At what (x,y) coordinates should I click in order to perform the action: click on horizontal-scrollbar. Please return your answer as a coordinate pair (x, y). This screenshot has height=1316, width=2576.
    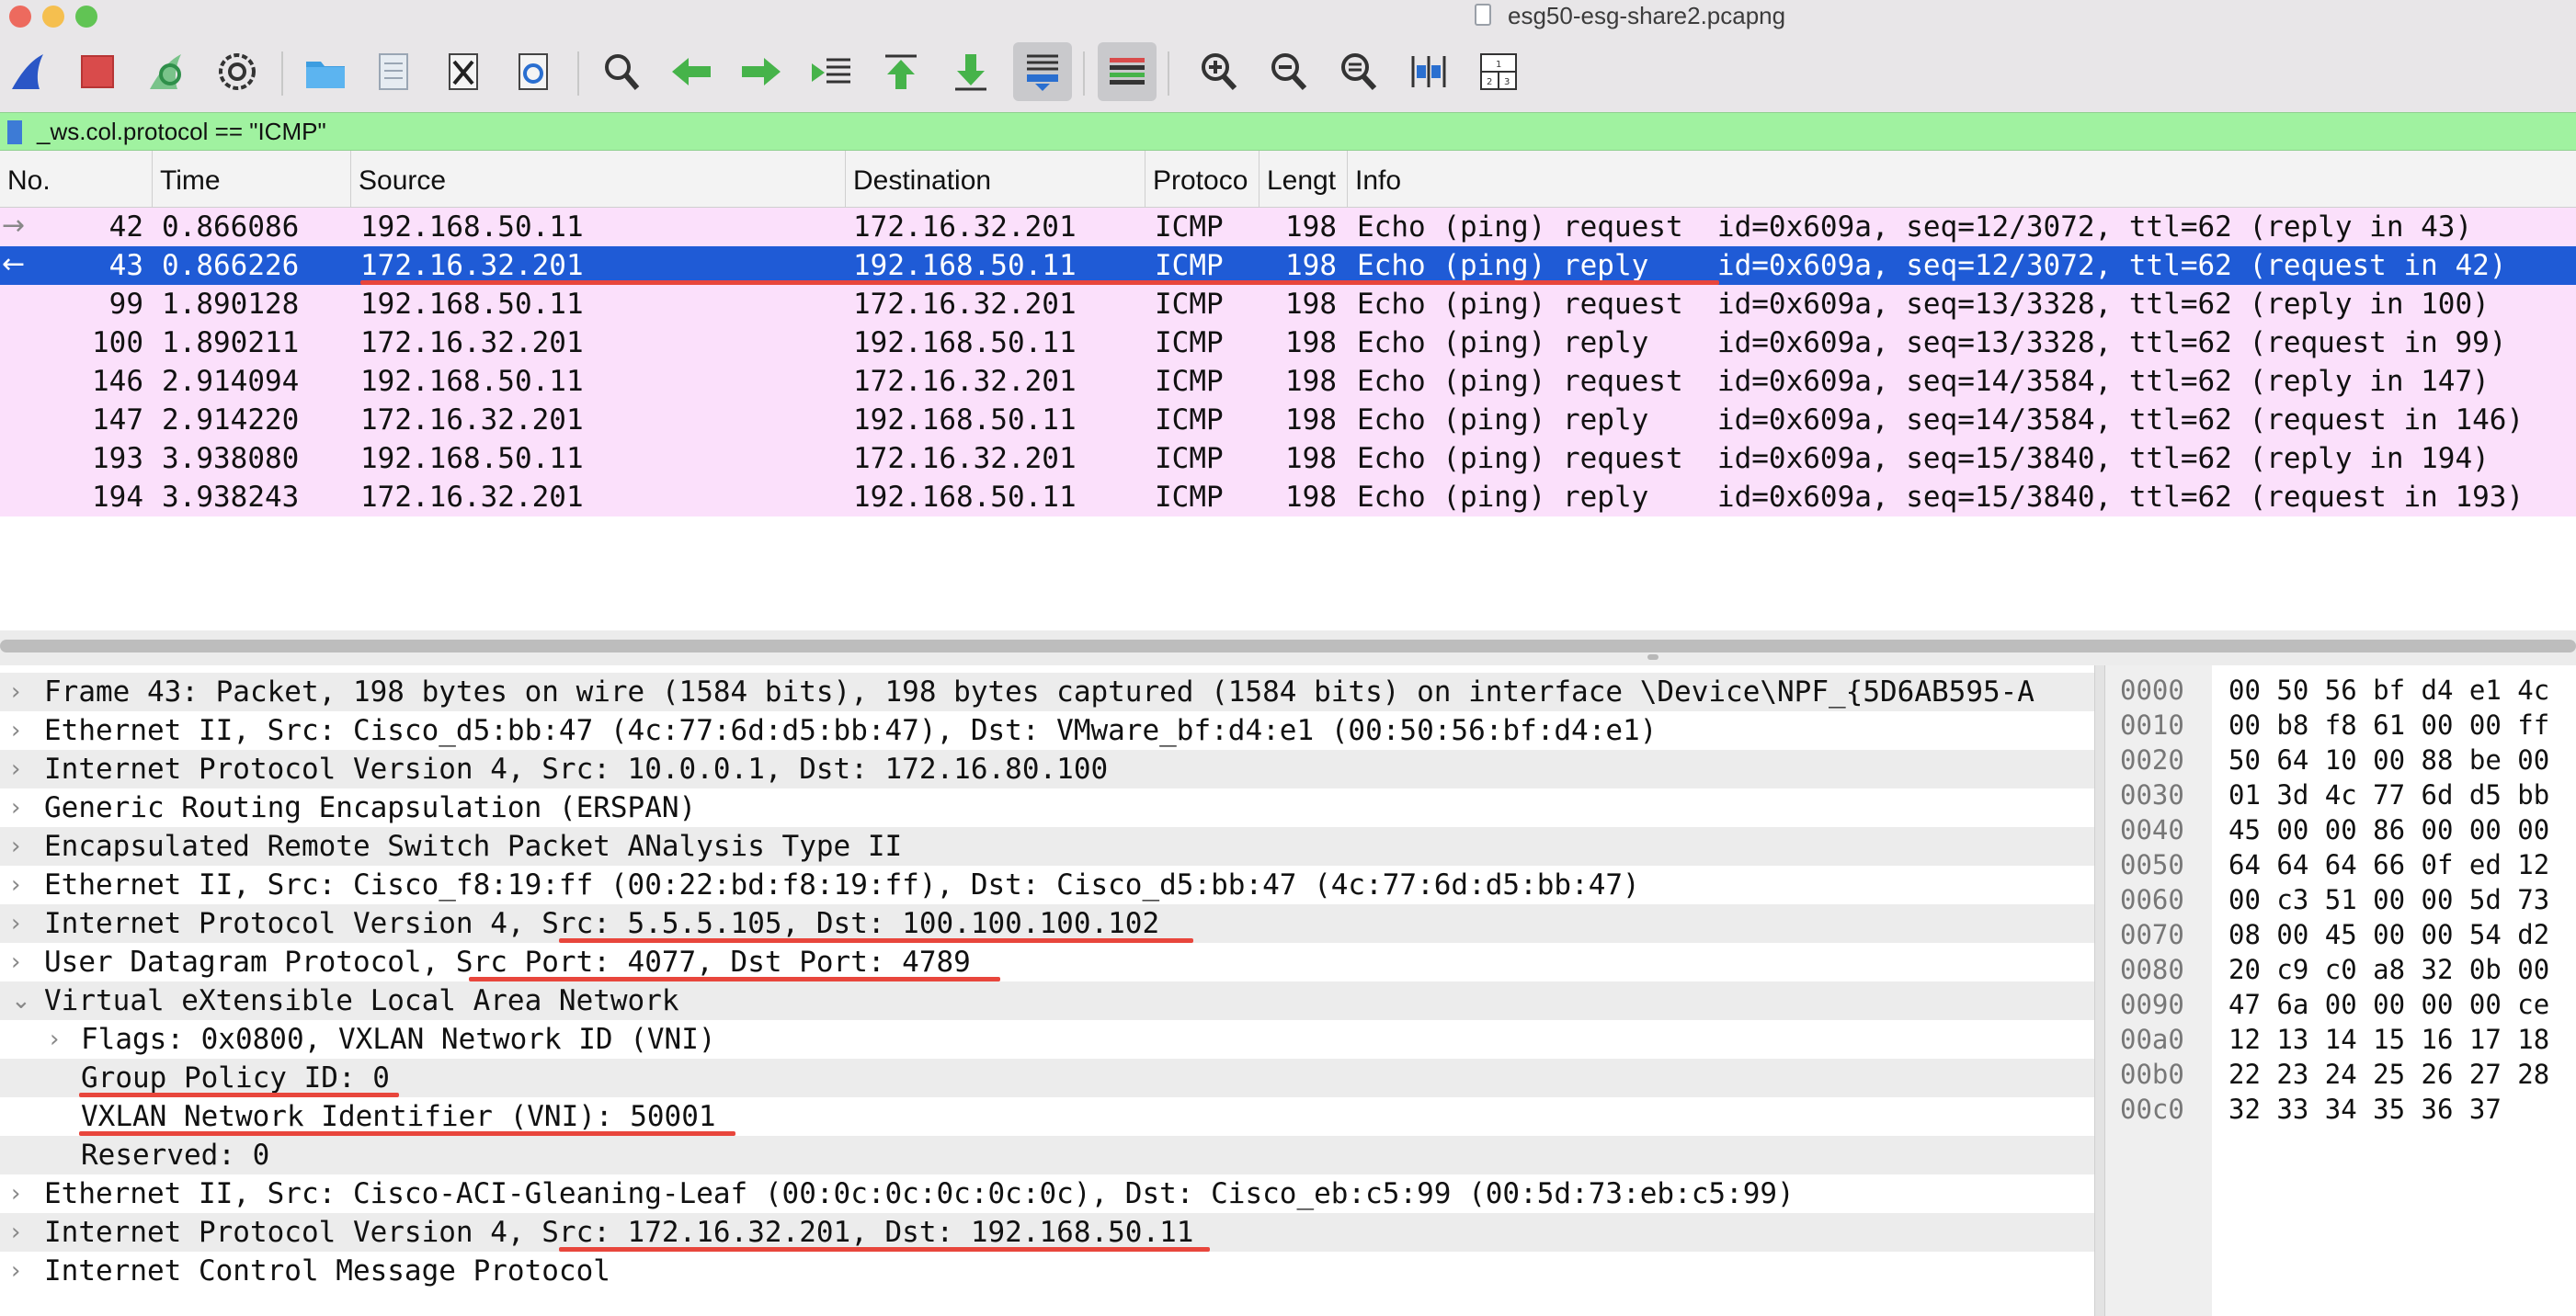
    Looking at the image, I should click on (1288, 646).